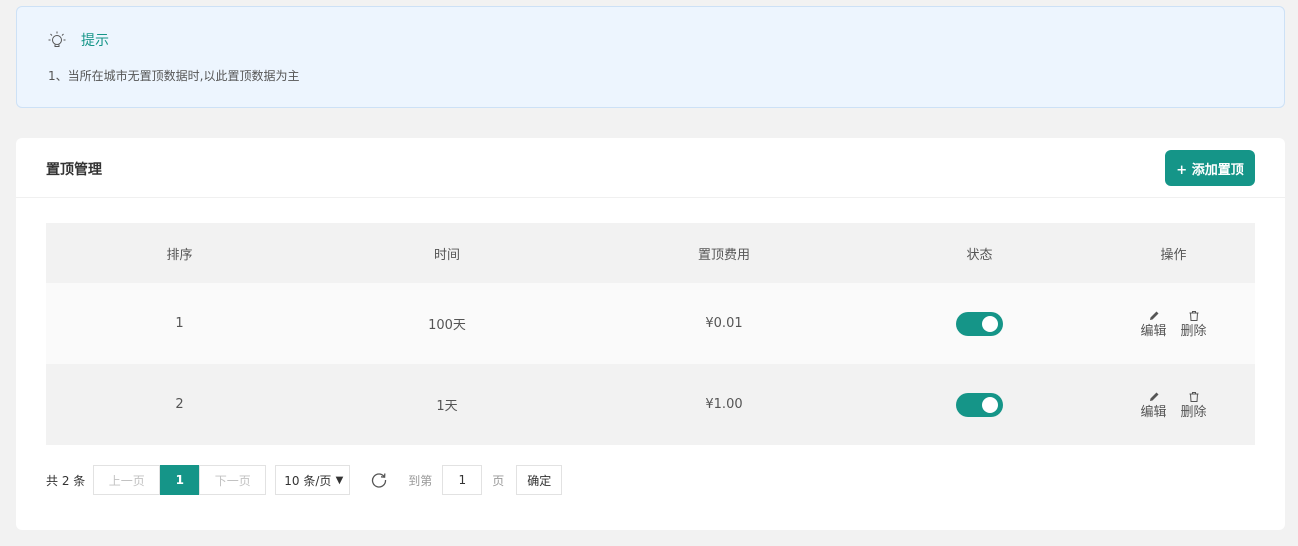 Image resolution: width=1298 pixels, height=546 pixels. Describe the element at coordinates (57, 40) in the screenshot. I see `lightbulb-icon` at that location.